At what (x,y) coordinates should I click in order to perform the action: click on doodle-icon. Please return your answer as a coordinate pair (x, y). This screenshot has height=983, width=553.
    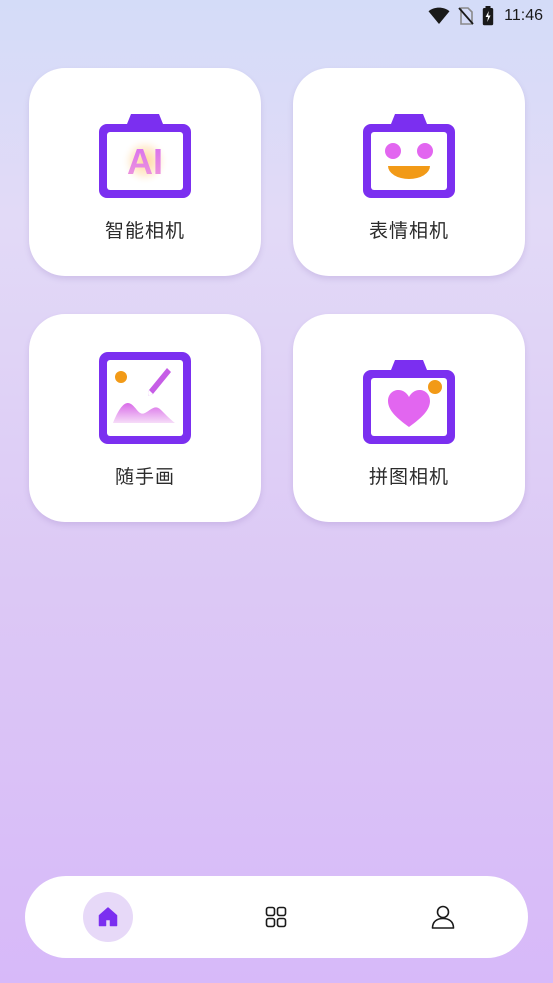
    Looking at the image, I should click on (145, 398).